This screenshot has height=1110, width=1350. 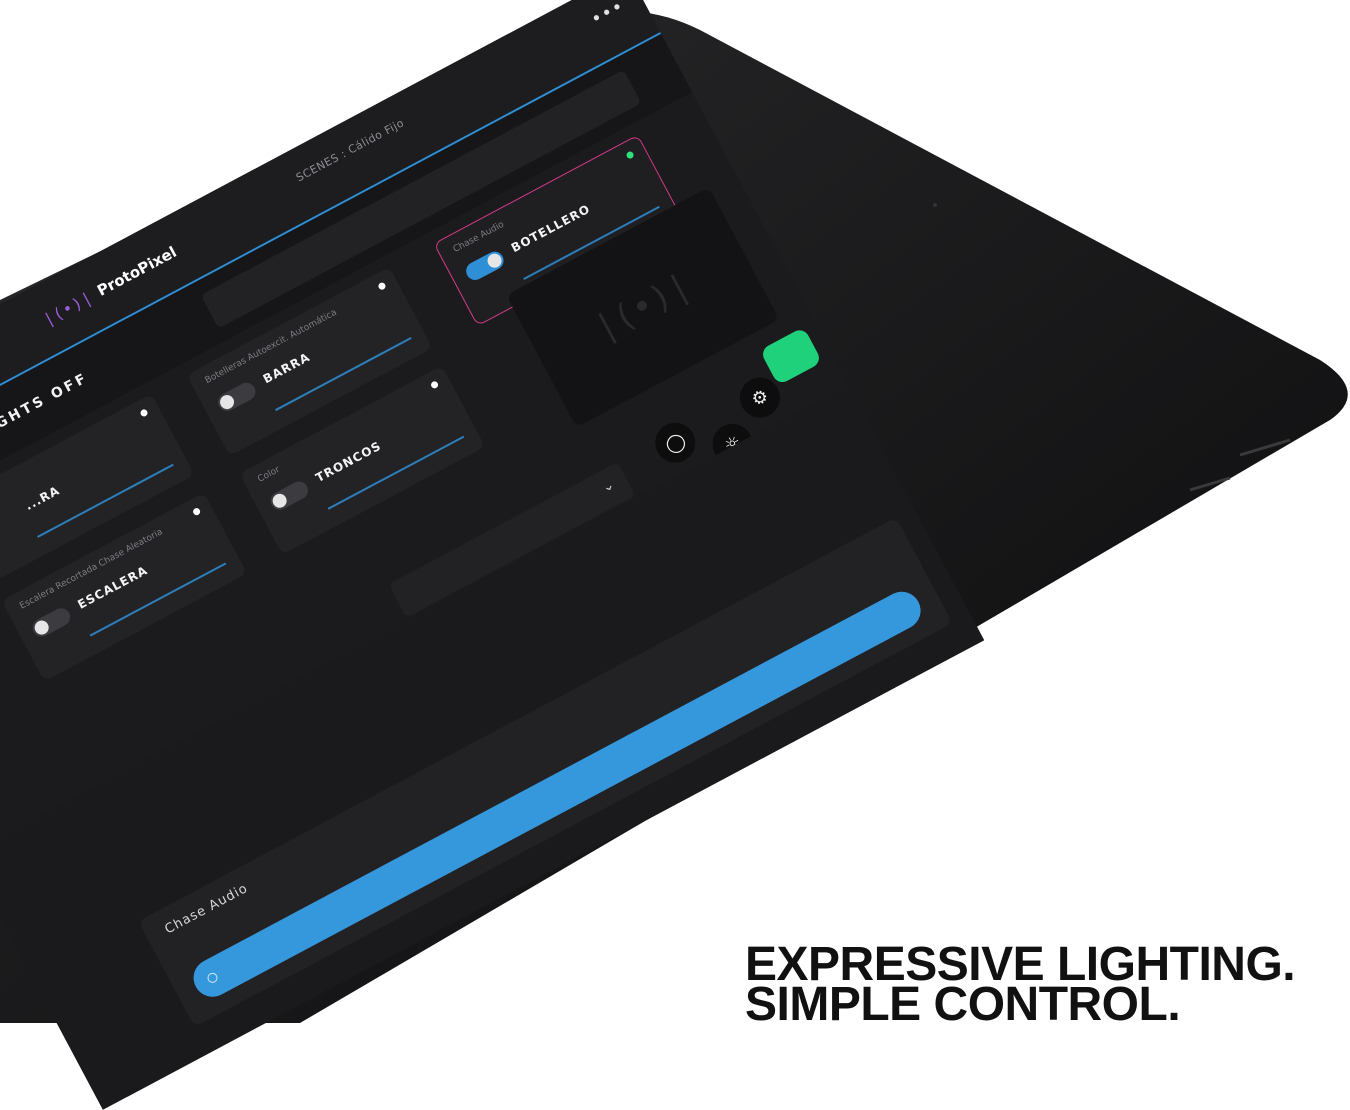 I want to click on logo-mark: |(•)|, so click(x=67, y=308).